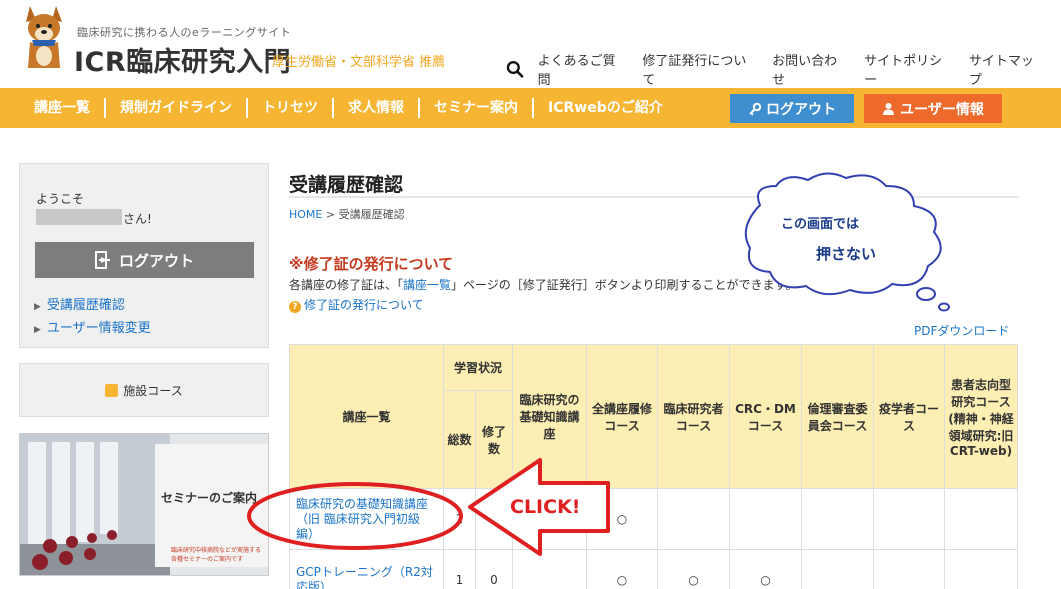  Describe the element at coordinates (755, 109) in the screenshot. I see `key-icon` at that location.